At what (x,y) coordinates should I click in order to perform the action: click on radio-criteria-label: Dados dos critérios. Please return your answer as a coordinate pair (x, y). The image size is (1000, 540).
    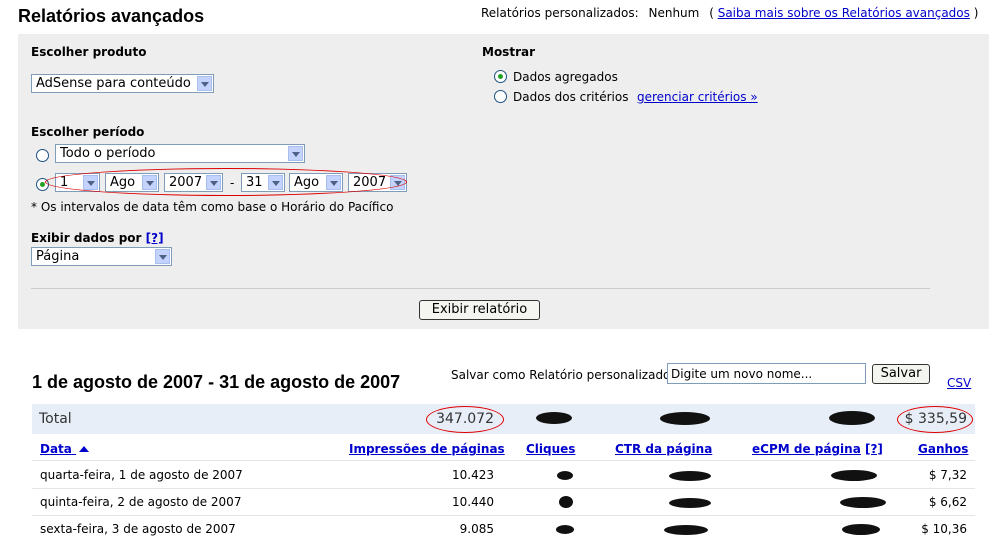
    Looking at the image, I should click on (571, 97).